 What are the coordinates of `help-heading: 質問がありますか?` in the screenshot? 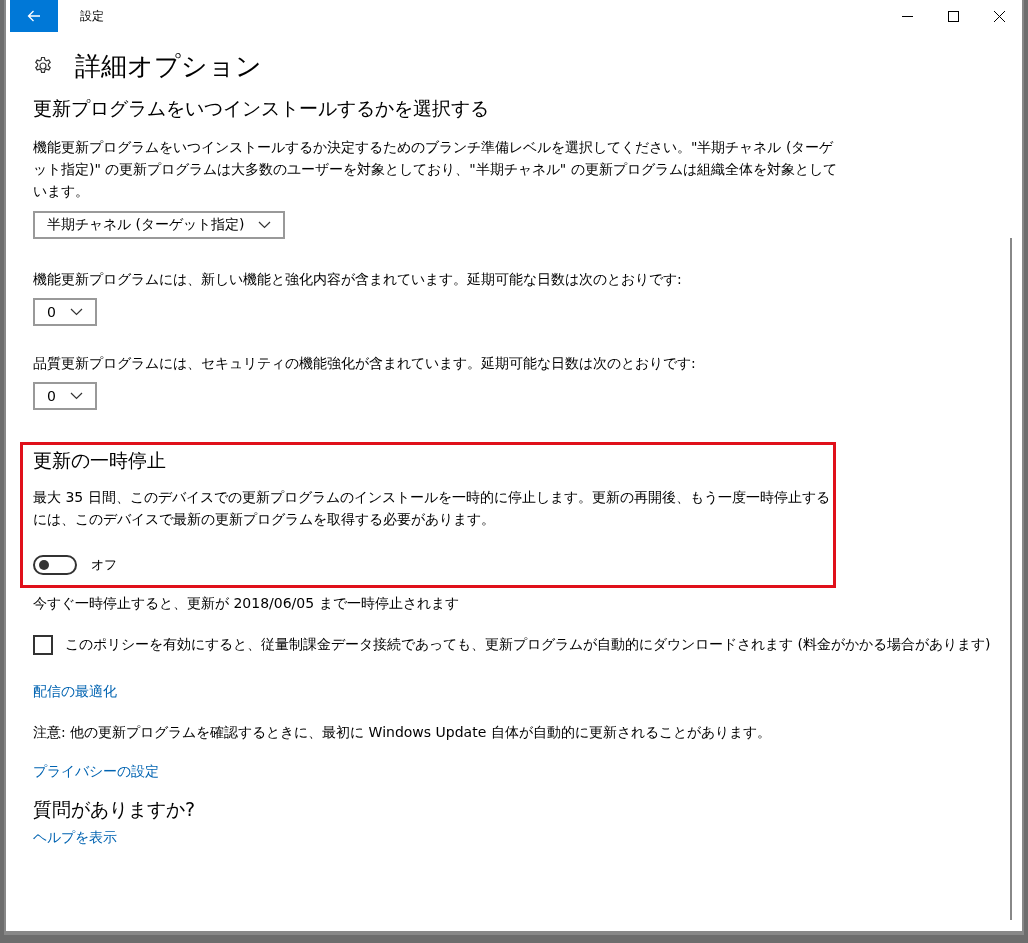 It's located at (115, 809).